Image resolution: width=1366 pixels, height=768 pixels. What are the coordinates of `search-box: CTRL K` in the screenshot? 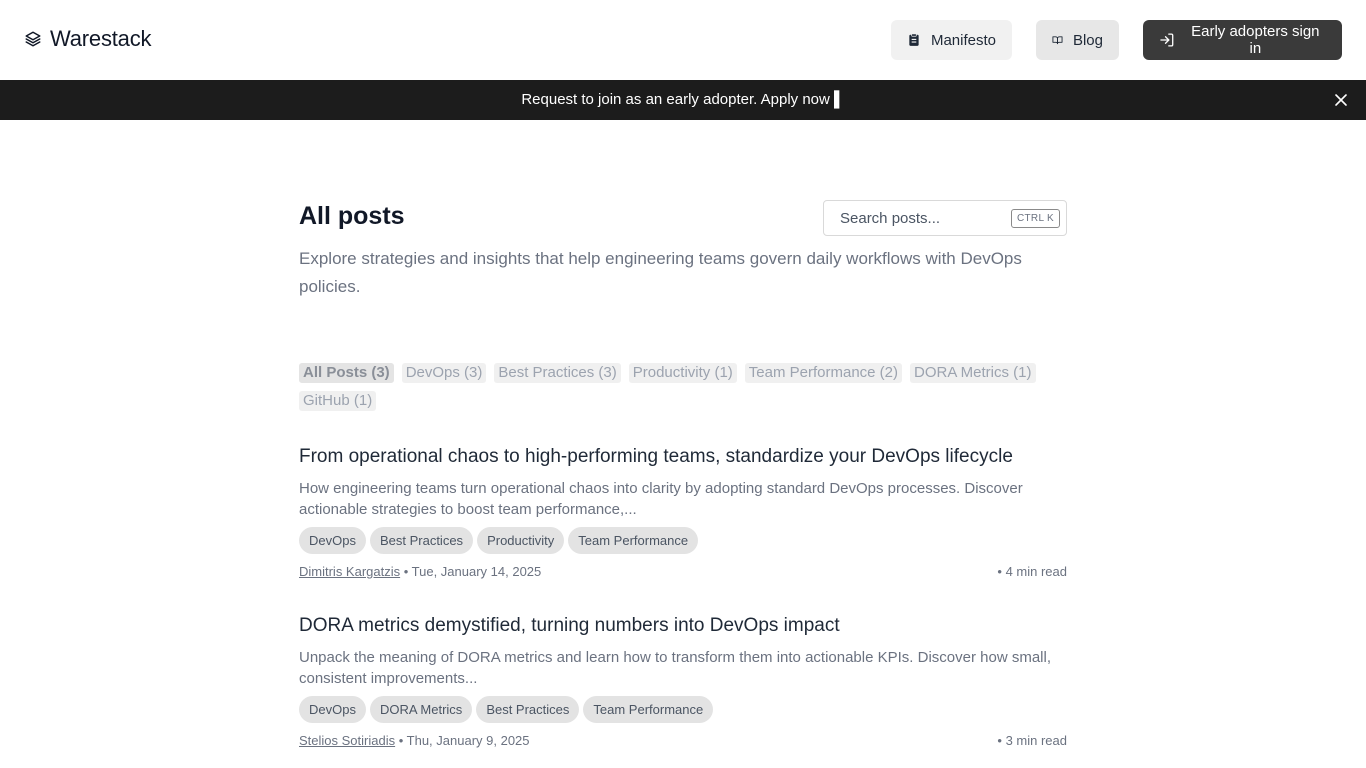 It's located at (945, 218).